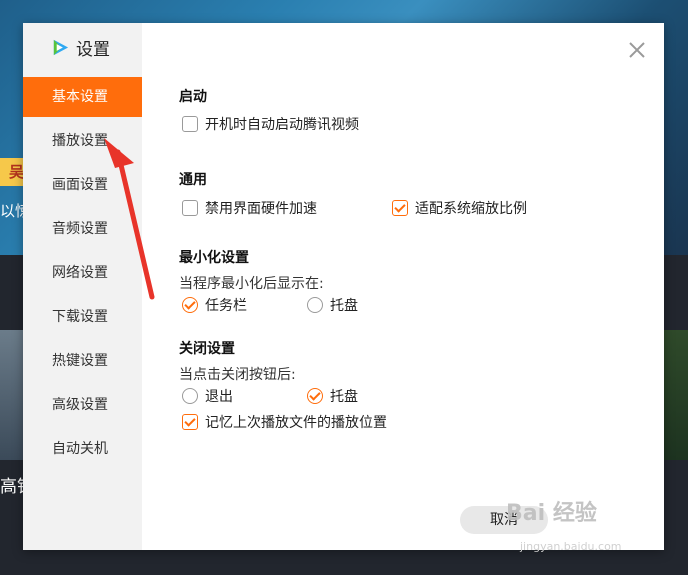  I want to click on close-icon, so click(637, 50).